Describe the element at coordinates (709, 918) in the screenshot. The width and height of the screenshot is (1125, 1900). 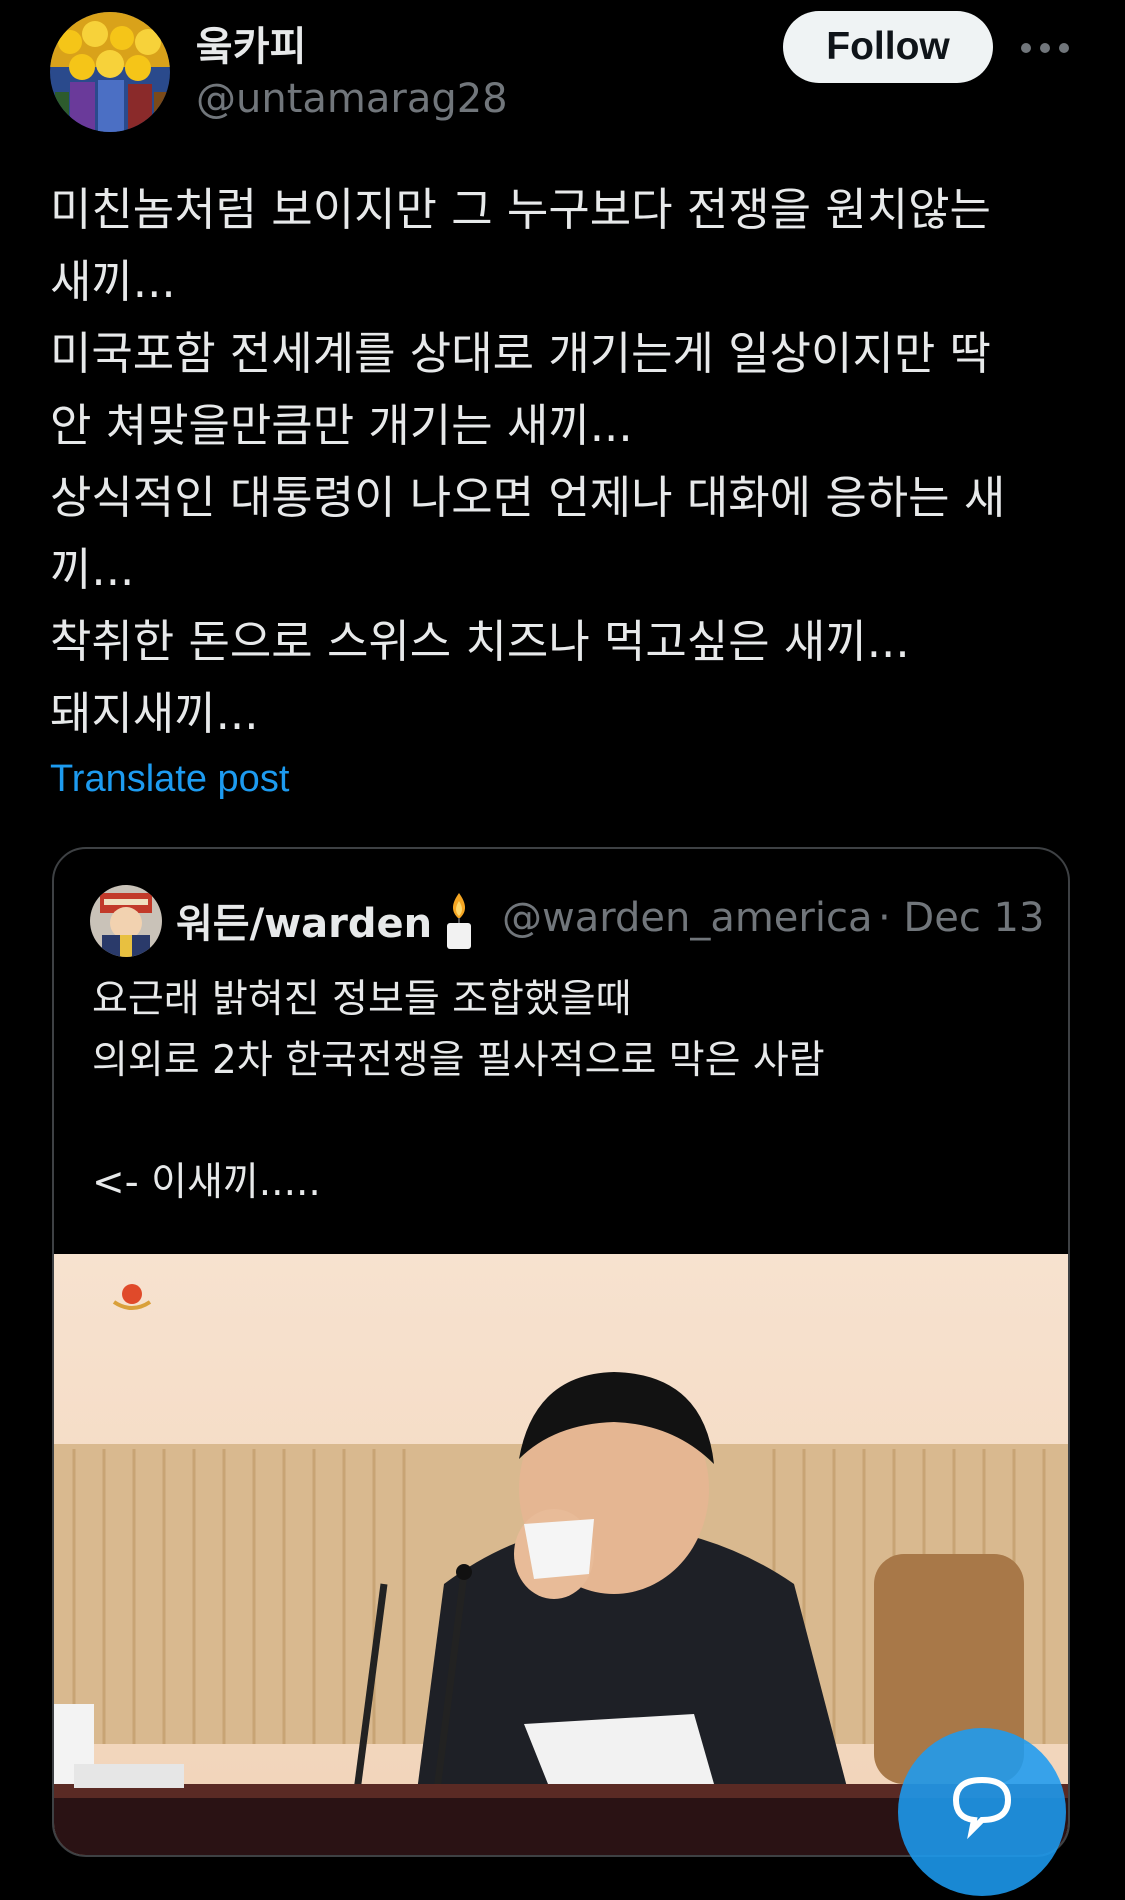
I see `quote-author-handle: @warden_america` at that location.